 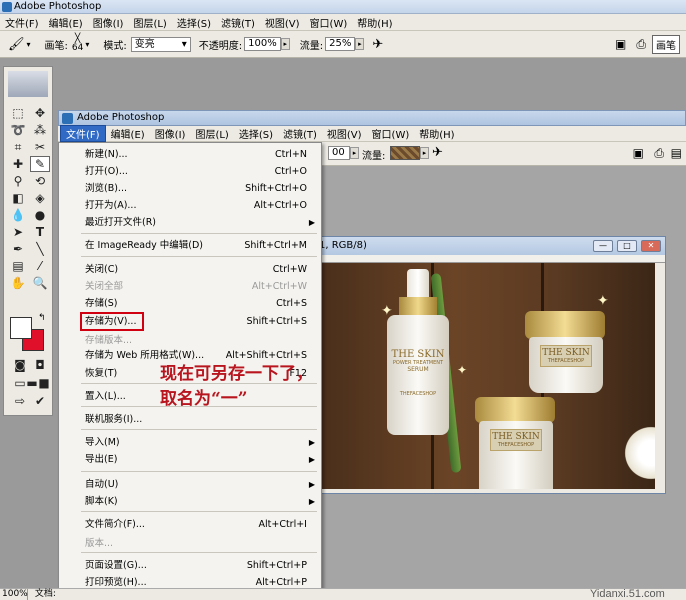 What do you see at coordinates (424, 153) in the screenshot?
I see `inner-flow-slider-button: ▸` at bounding box center [424, 153].